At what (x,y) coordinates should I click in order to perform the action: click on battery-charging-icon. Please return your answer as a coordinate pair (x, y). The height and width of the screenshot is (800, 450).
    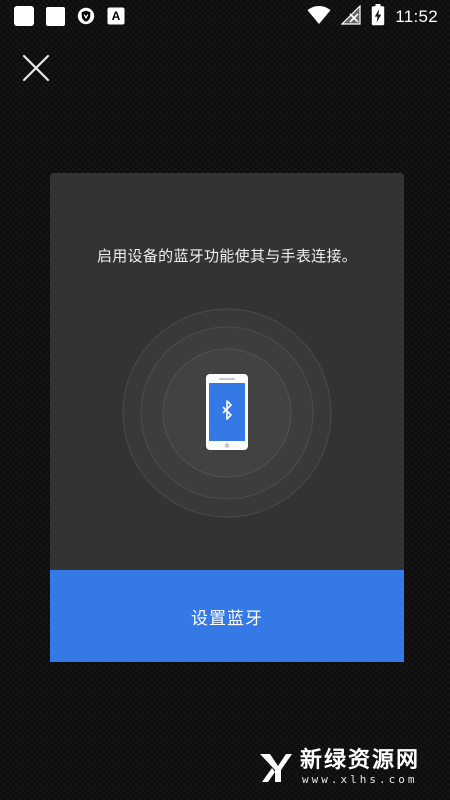
    Looking at the image, I should click on (378, 17).